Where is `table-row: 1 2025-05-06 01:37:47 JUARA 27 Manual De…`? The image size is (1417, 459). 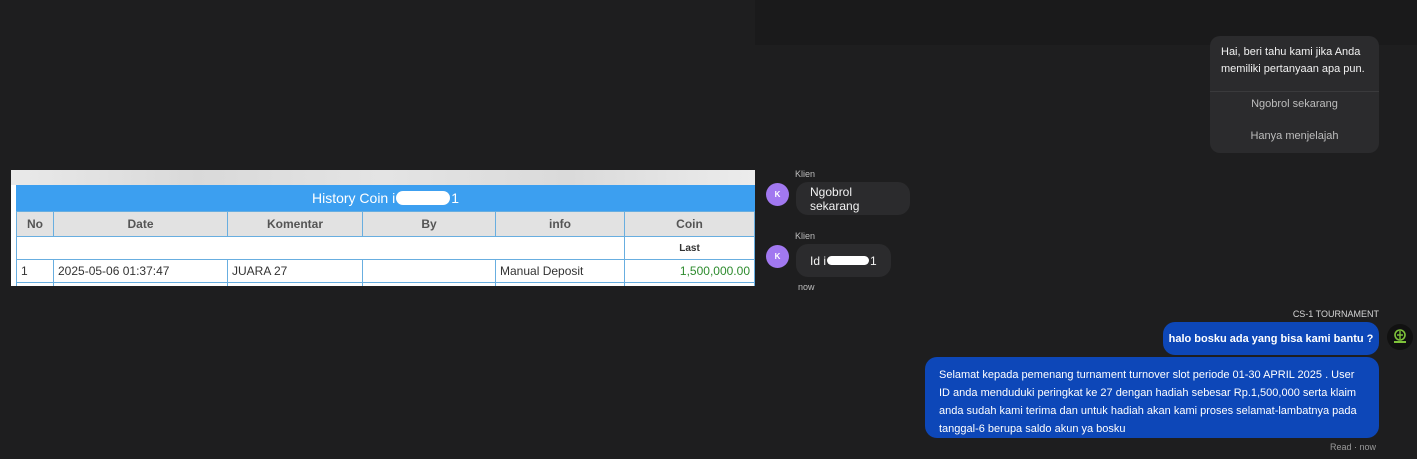
table-row: 1 2025-05-06 01:37:47 JUARA 27 Manual De… is located at coordinates (385, 271).